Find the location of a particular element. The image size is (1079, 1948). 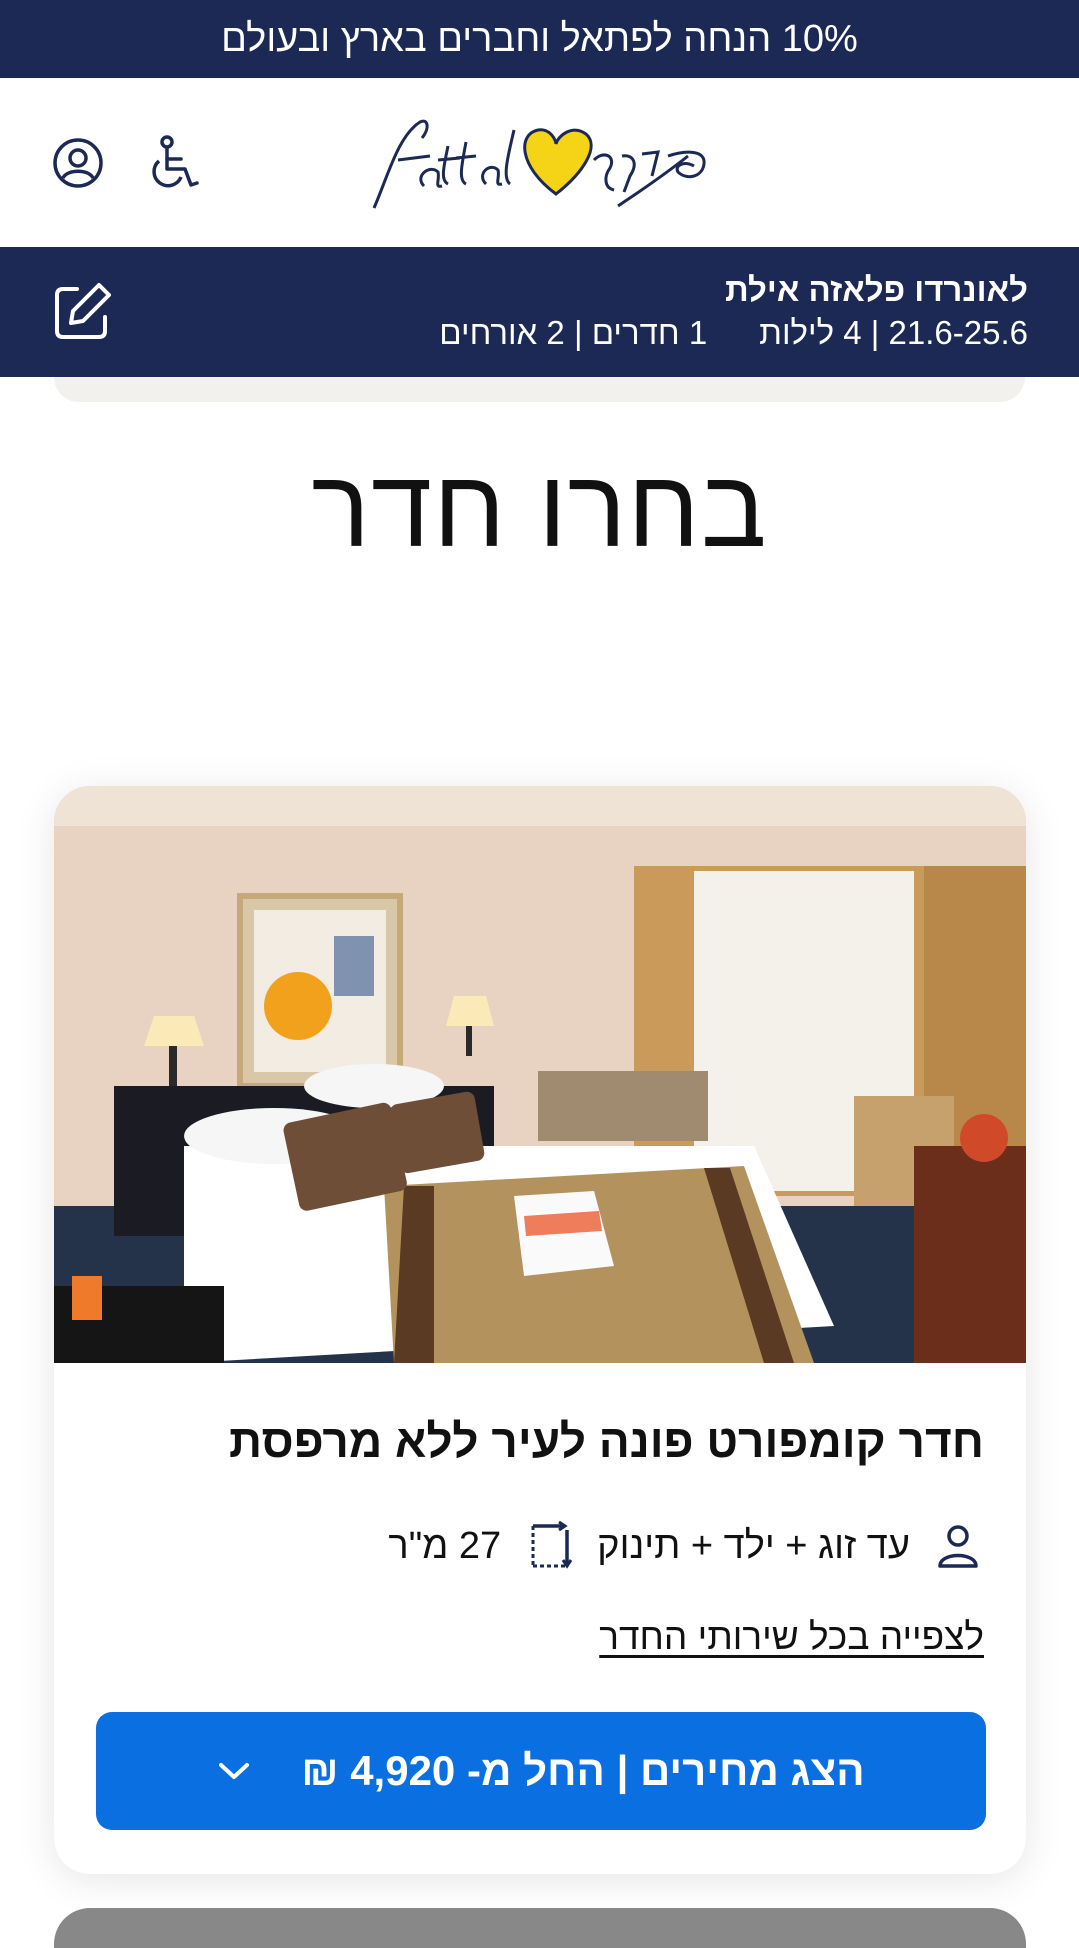

account-icon is located at coordinates (78, 163).